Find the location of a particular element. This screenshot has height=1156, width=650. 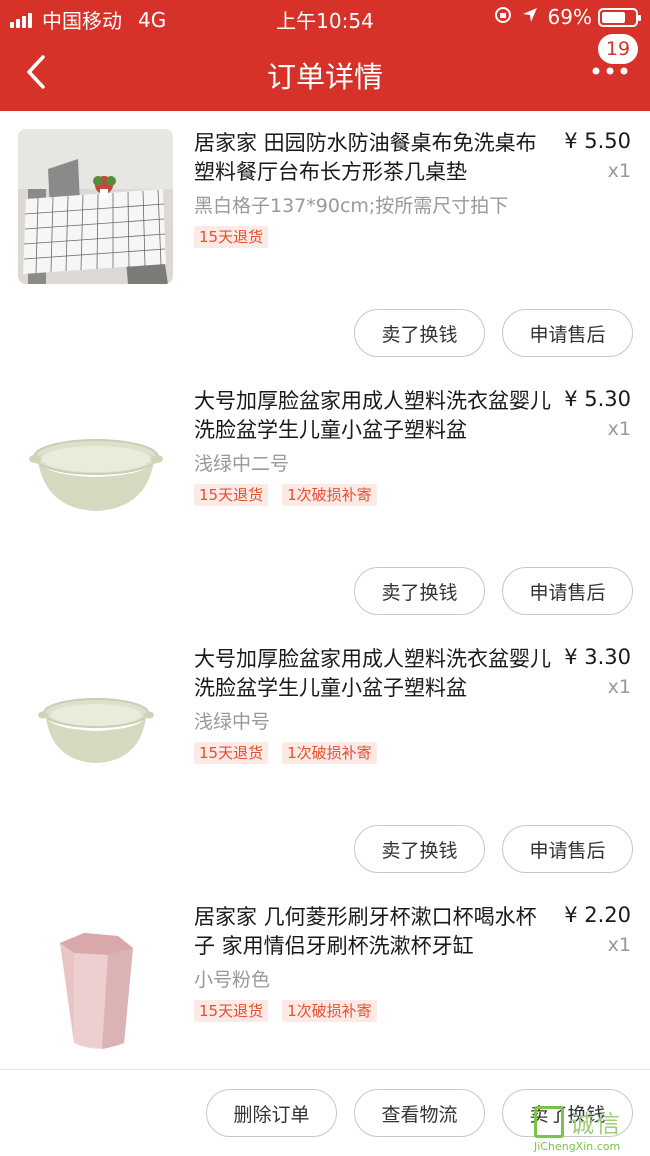

product-spec: 黑白格子137*90cm;按所需尺寸拍下 is located at coordinates (351, 206).